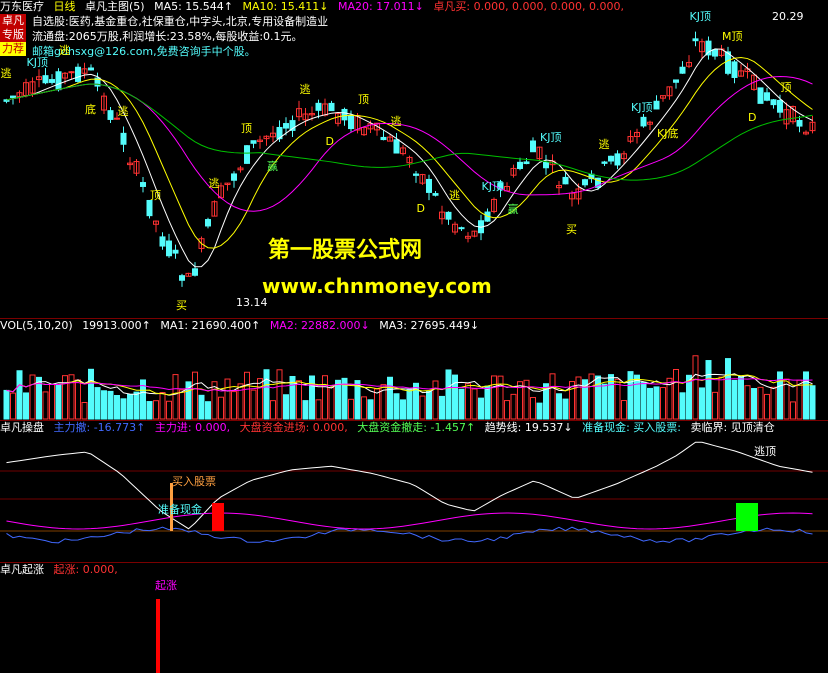 The image size is (828, 673). I want to click on signal-marker: M顶, so click(732, 36).